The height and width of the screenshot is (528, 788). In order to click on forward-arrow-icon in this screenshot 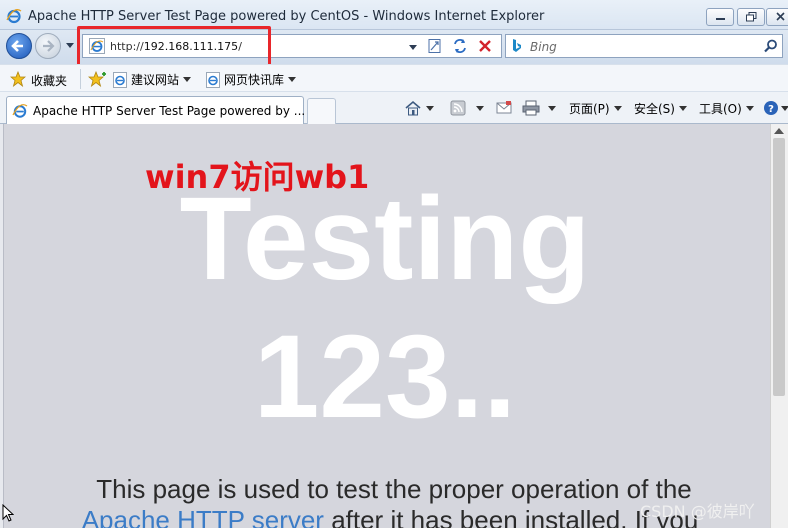, I will do `click(49, 46)`.